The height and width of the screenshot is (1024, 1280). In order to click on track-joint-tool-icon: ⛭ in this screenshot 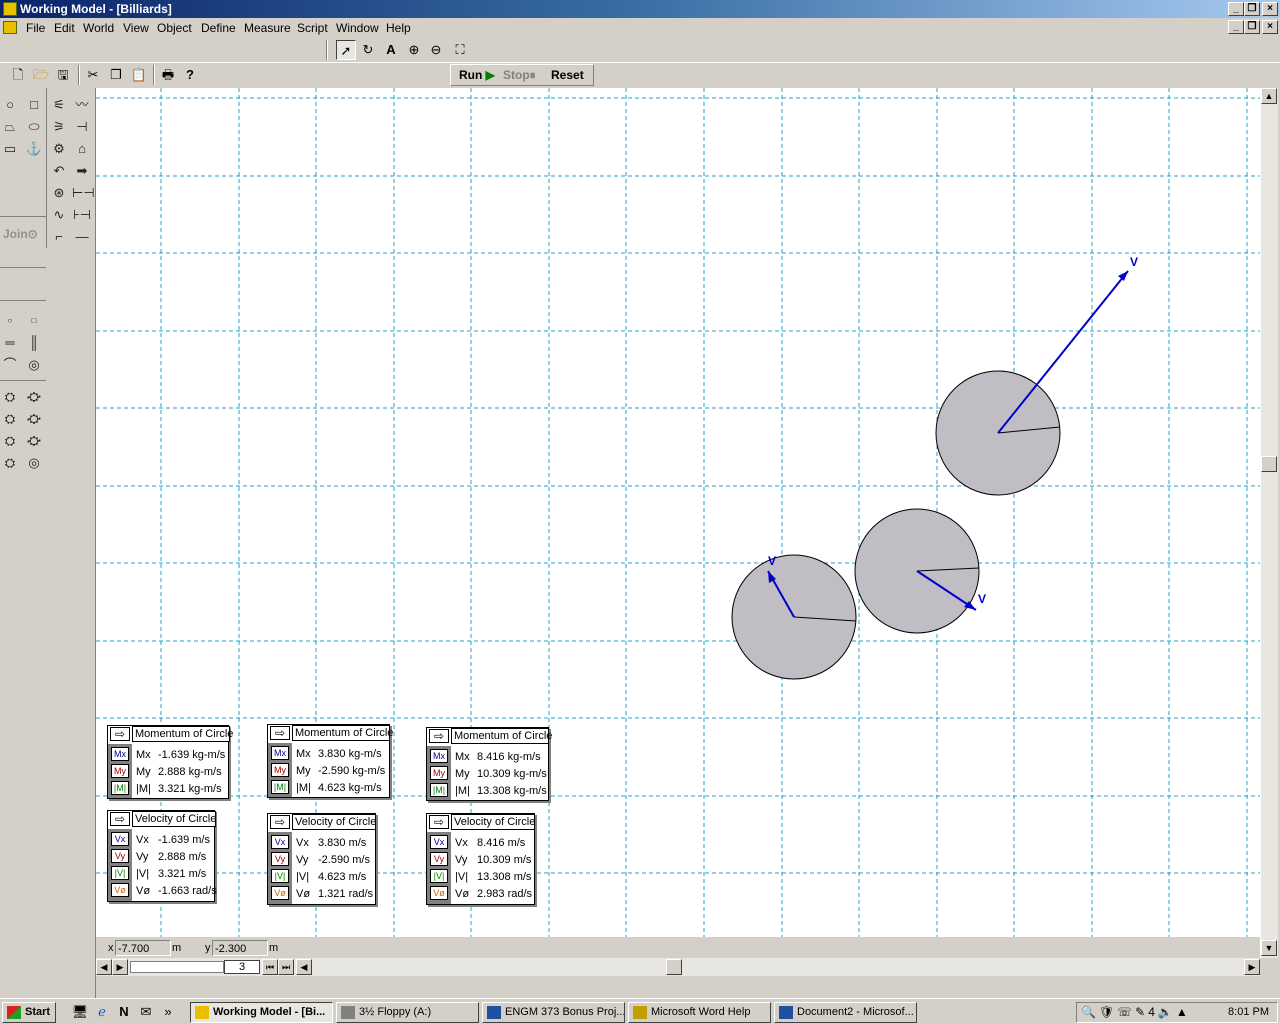, I will do `click(10, 463)`.